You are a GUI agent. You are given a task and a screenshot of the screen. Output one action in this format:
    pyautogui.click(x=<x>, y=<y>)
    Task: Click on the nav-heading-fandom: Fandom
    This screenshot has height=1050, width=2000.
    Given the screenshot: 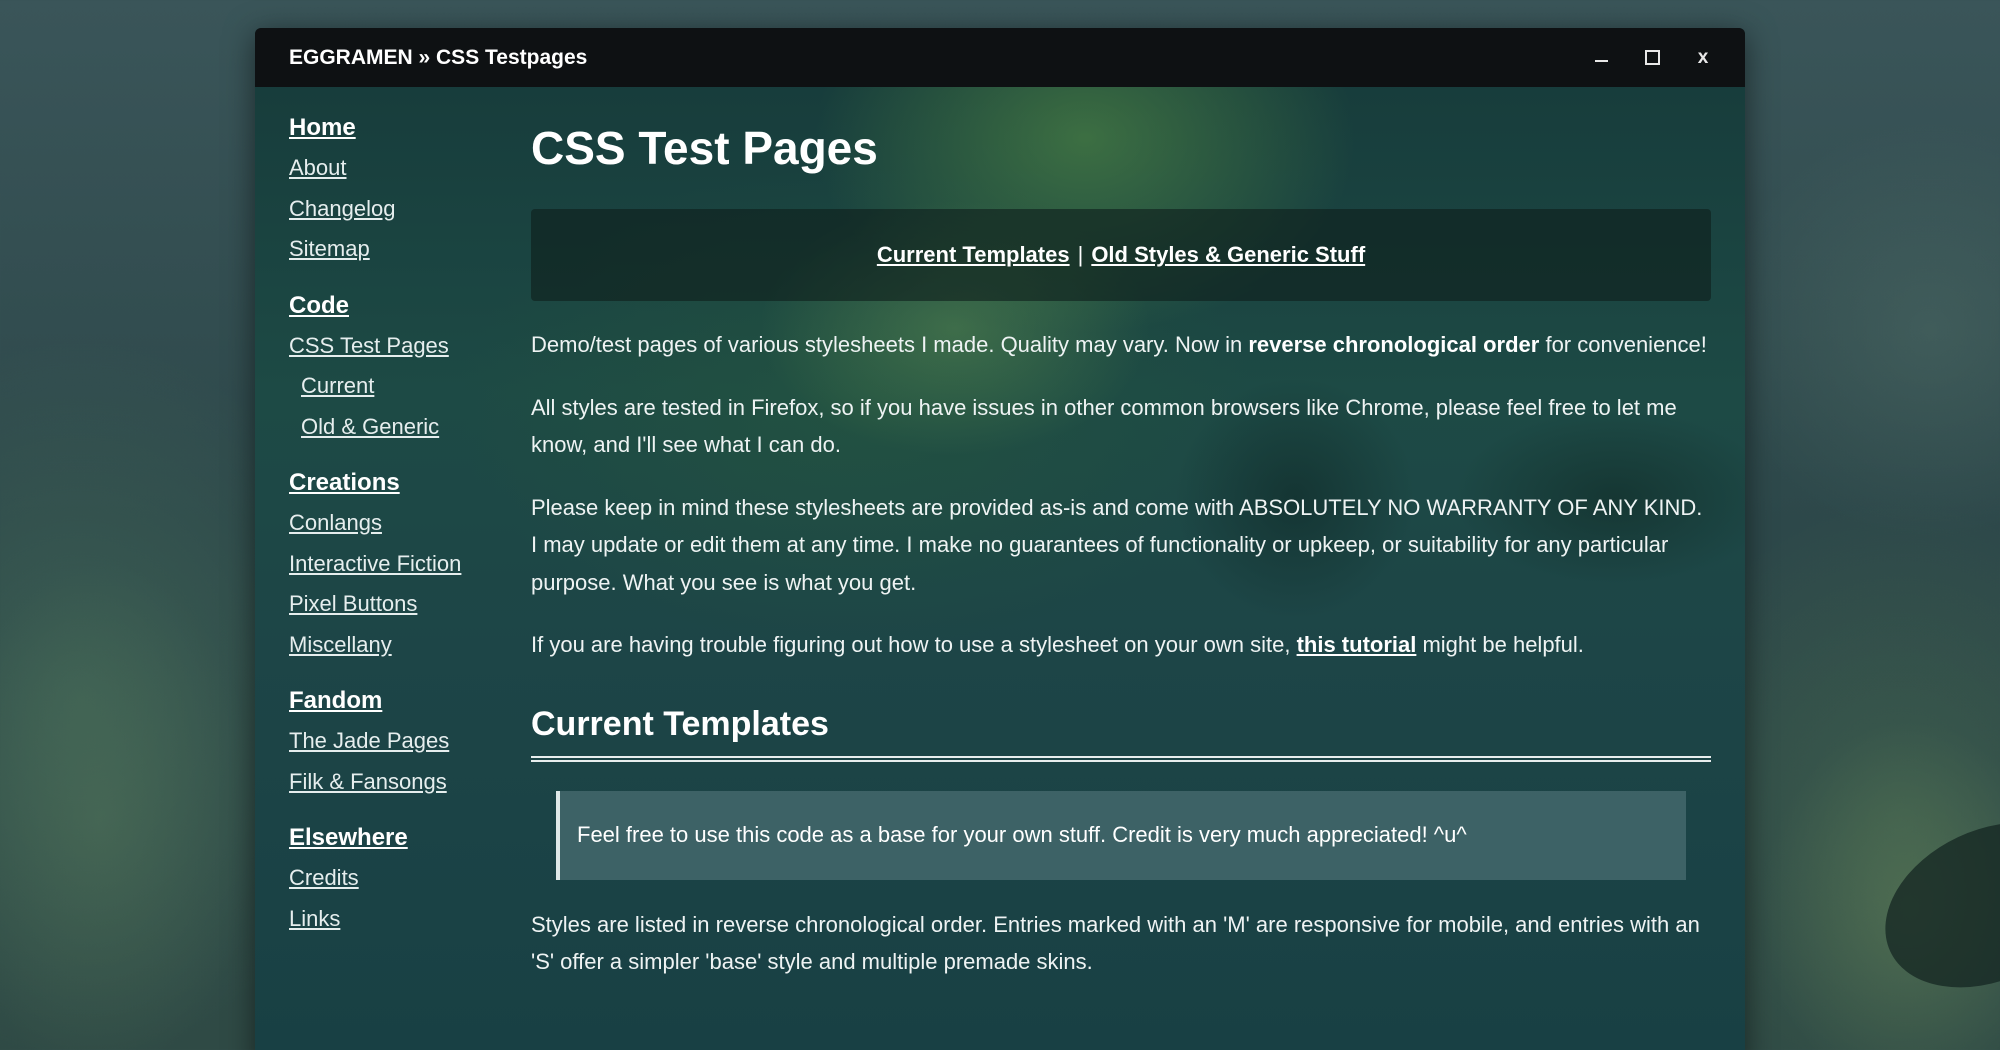 What is the action you would take?
    pyautogui.click(x=389, y=701)
    